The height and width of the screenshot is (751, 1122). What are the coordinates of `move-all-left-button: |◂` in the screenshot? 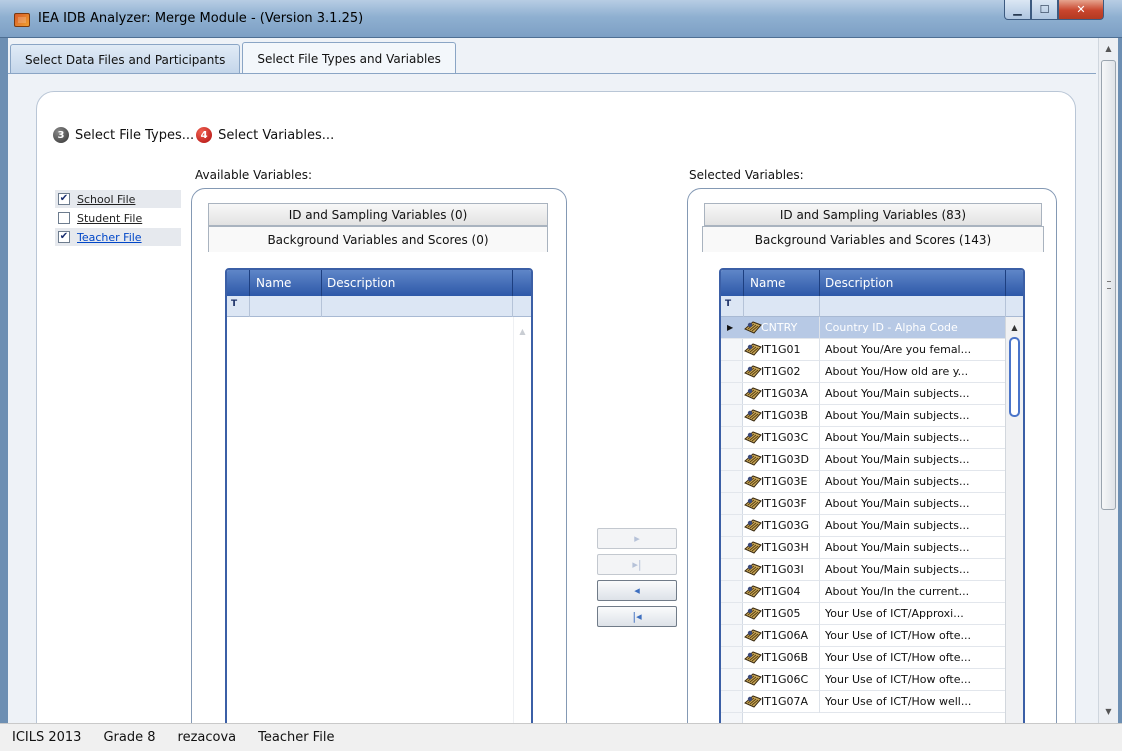 It's located at (637, 616).